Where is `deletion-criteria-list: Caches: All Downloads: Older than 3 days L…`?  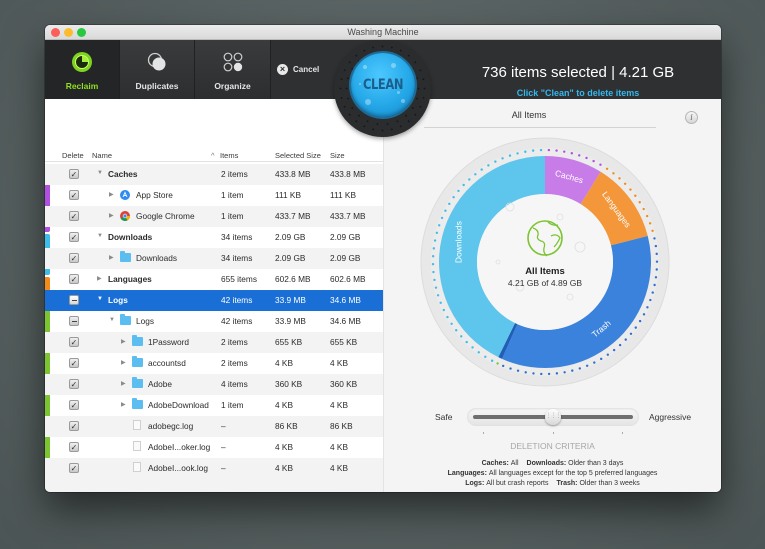 deletion-criteria-list: Caches: All Downloads: Older than 3 days L… is located at coordinates (552, 474).